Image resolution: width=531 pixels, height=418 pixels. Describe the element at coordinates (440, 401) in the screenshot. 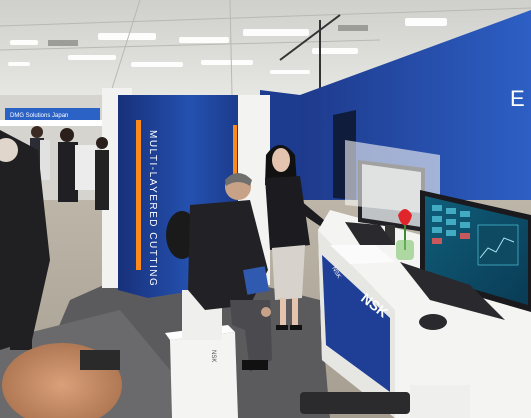

I see `bottom-white-box` at that location.